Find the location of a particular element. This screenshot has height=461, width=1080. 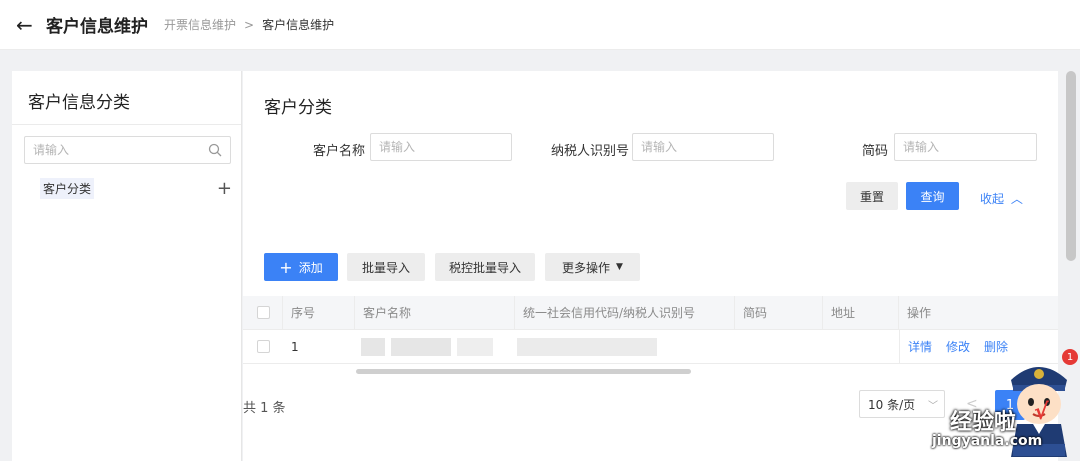

sidebar-search is located at coordinates (127, 150).